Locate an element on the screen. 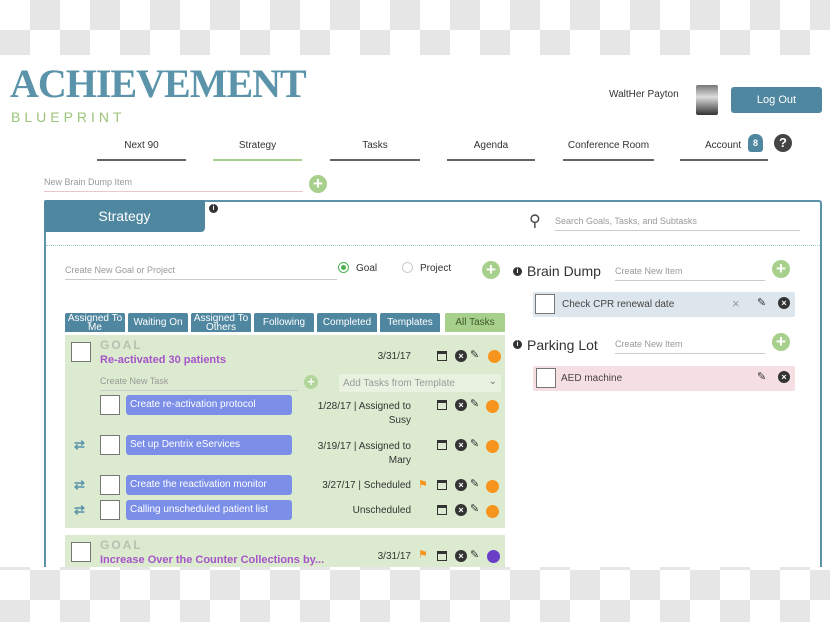  add-task-button: + is located at coordinates (311, 382).